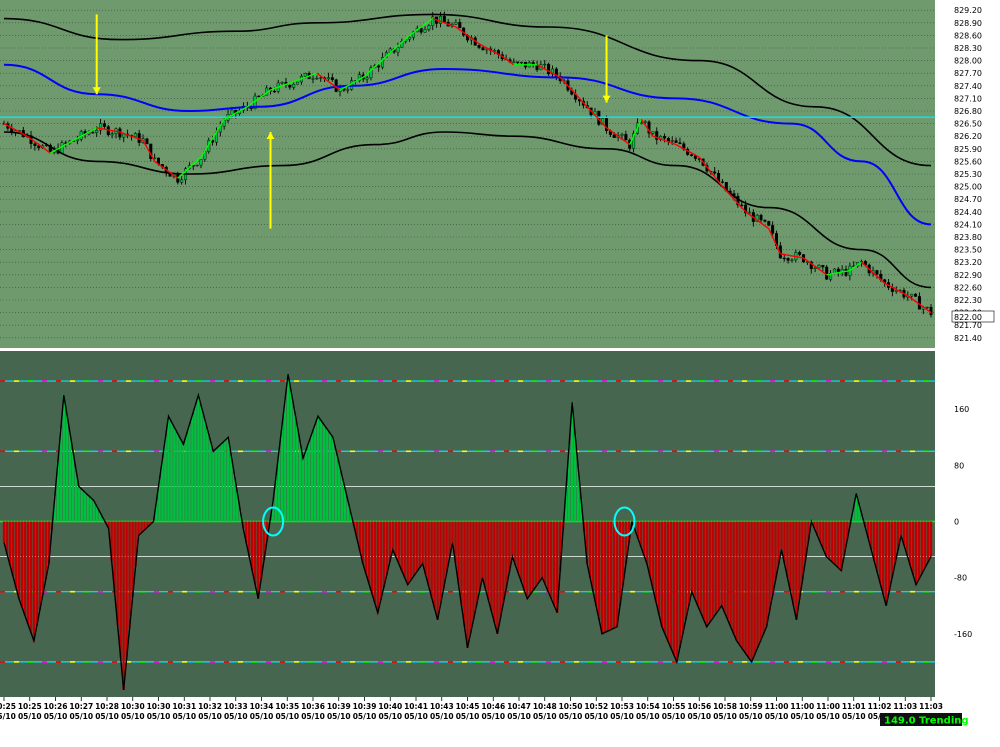 The height and width of the screenshot is (747, 1000). I want to click on x-tick-time: 10:41, so click(416, 706).